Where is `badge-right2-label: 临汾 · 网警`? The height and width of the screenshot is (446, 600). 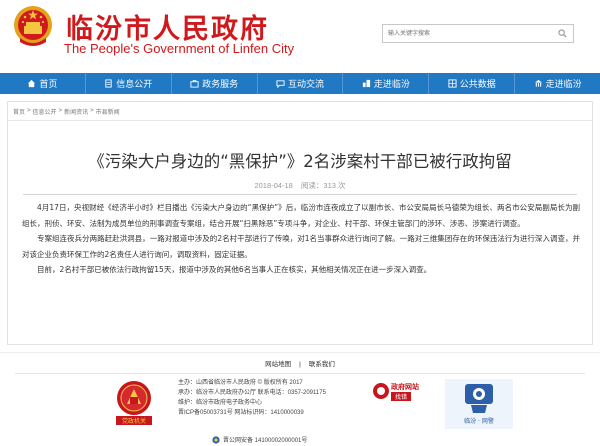 badge-right2-label: 临汾 · 网警 is located at coordinates (479, 421).